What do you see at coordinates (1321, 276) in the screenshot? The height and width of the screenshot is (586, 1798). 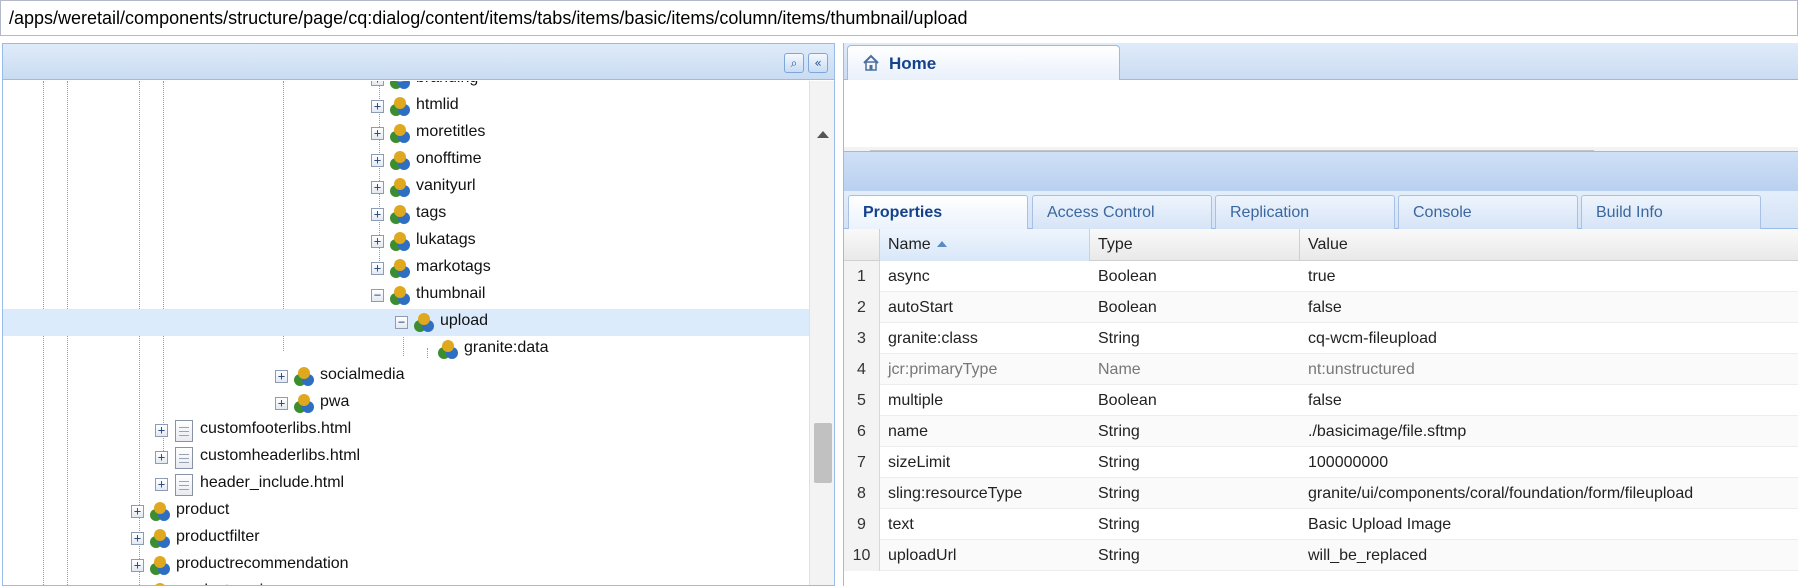 I see `table-row: 1 async Boolean true` at bounding box center [1321, 276].